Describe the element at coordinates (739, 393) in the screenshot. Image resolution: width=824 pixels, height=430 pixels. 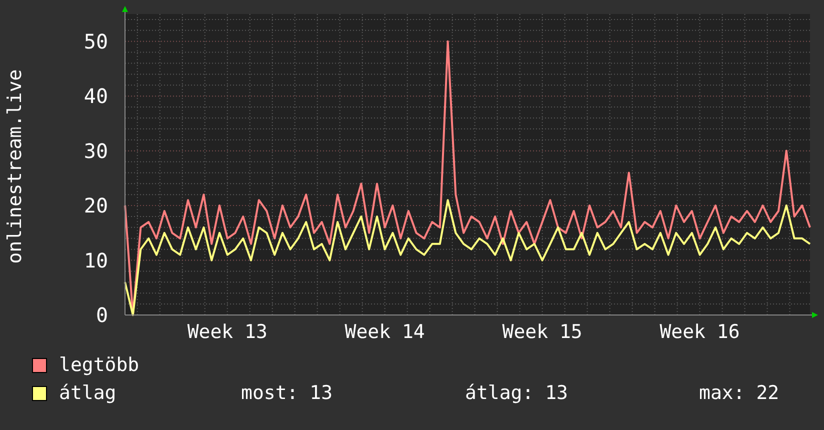
I see `stat-text: max: 22` at that location.